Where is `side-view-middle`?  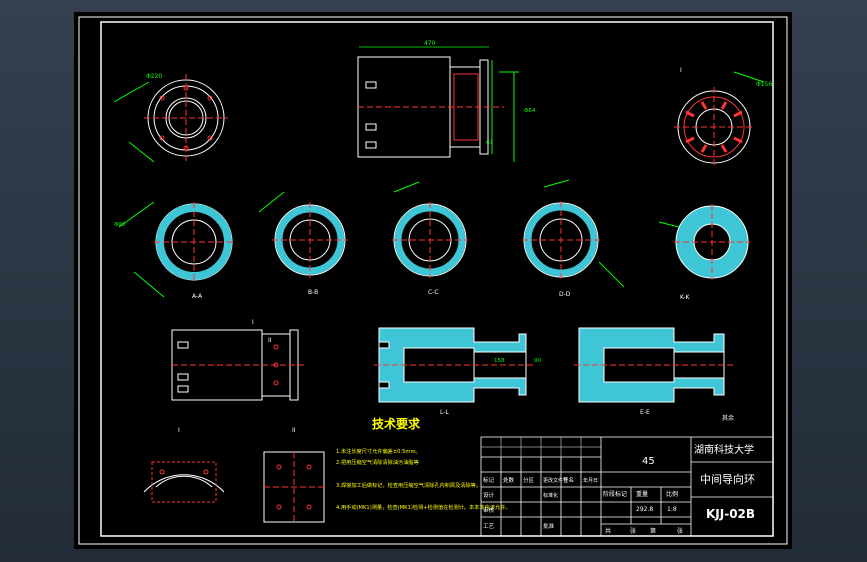 side-view-middle is located at coordinates (238, 365).